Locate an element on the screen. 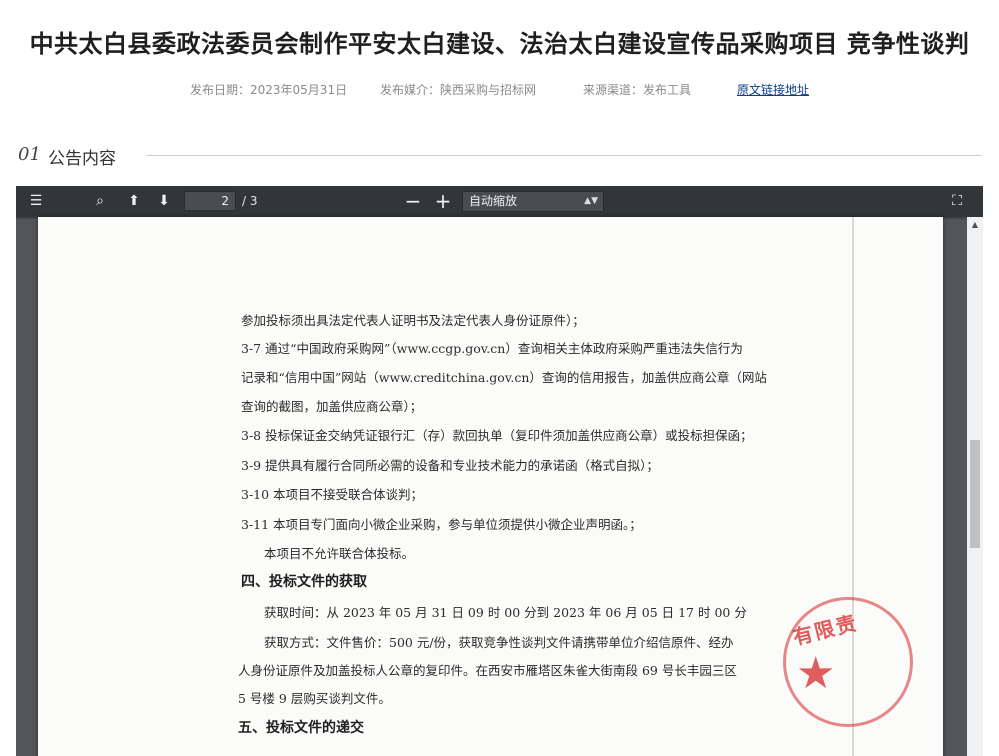 This screenshot has width=999, height=756. pdf-toolbar: ☰ ⌕ ⬆ ⬇ 2 / 3 − + 自动缩放 ▲▼ ⛶ is located at coordinates (499, 201).